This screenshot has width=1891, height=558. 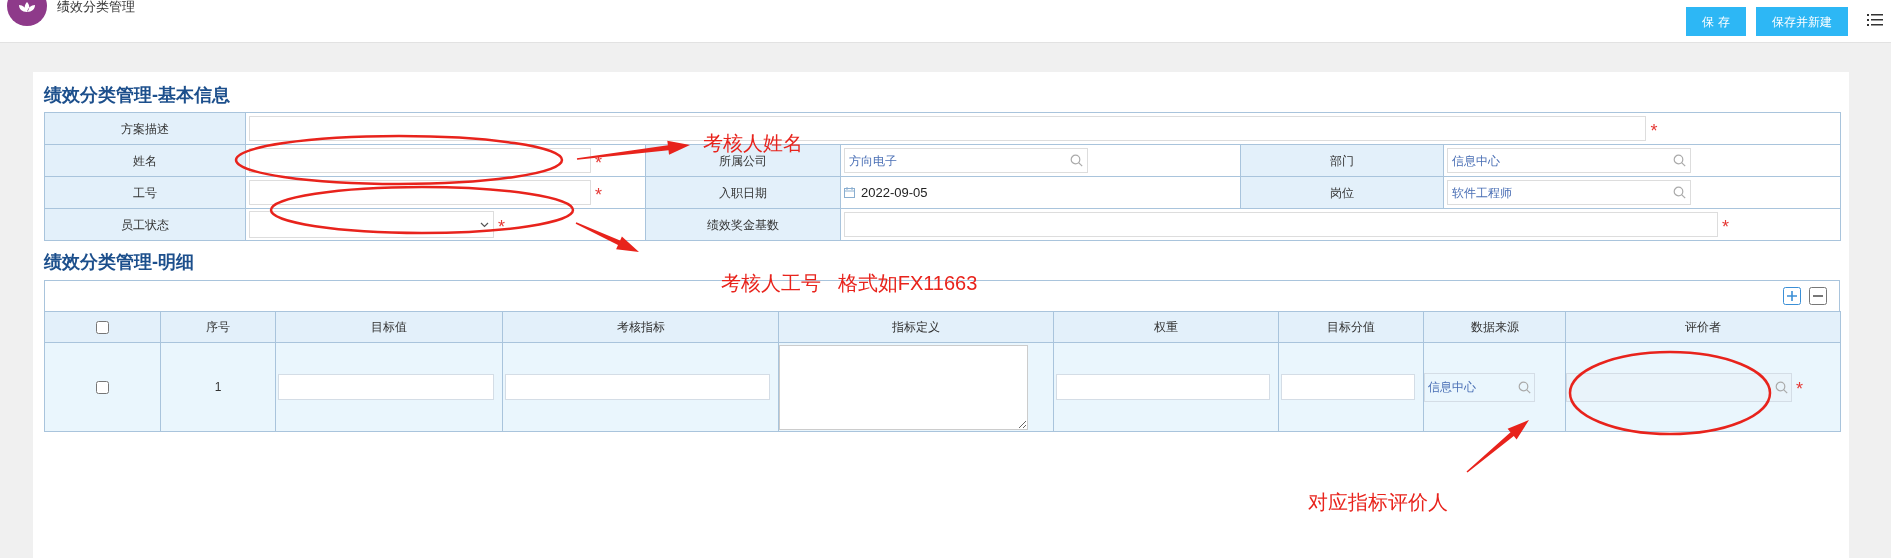 I want to click on field-label: 员工状态, so click(x=145, y=224).